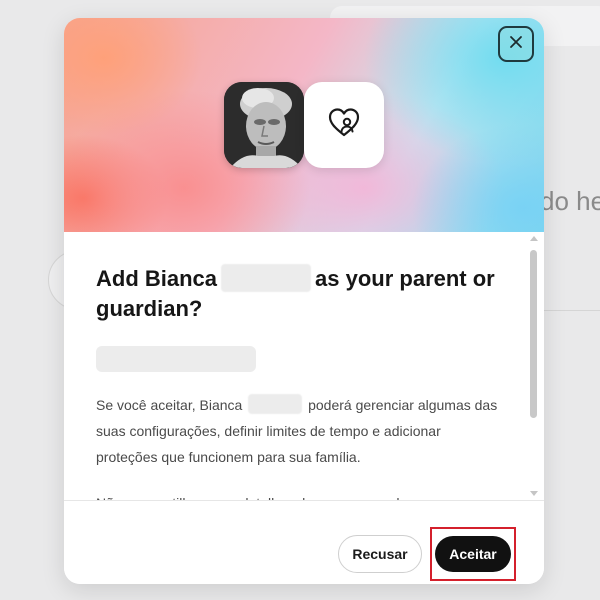 The width and height of the screenshot is (600, 600). I want to click on guardian-icon-tile, so click(344, 125).